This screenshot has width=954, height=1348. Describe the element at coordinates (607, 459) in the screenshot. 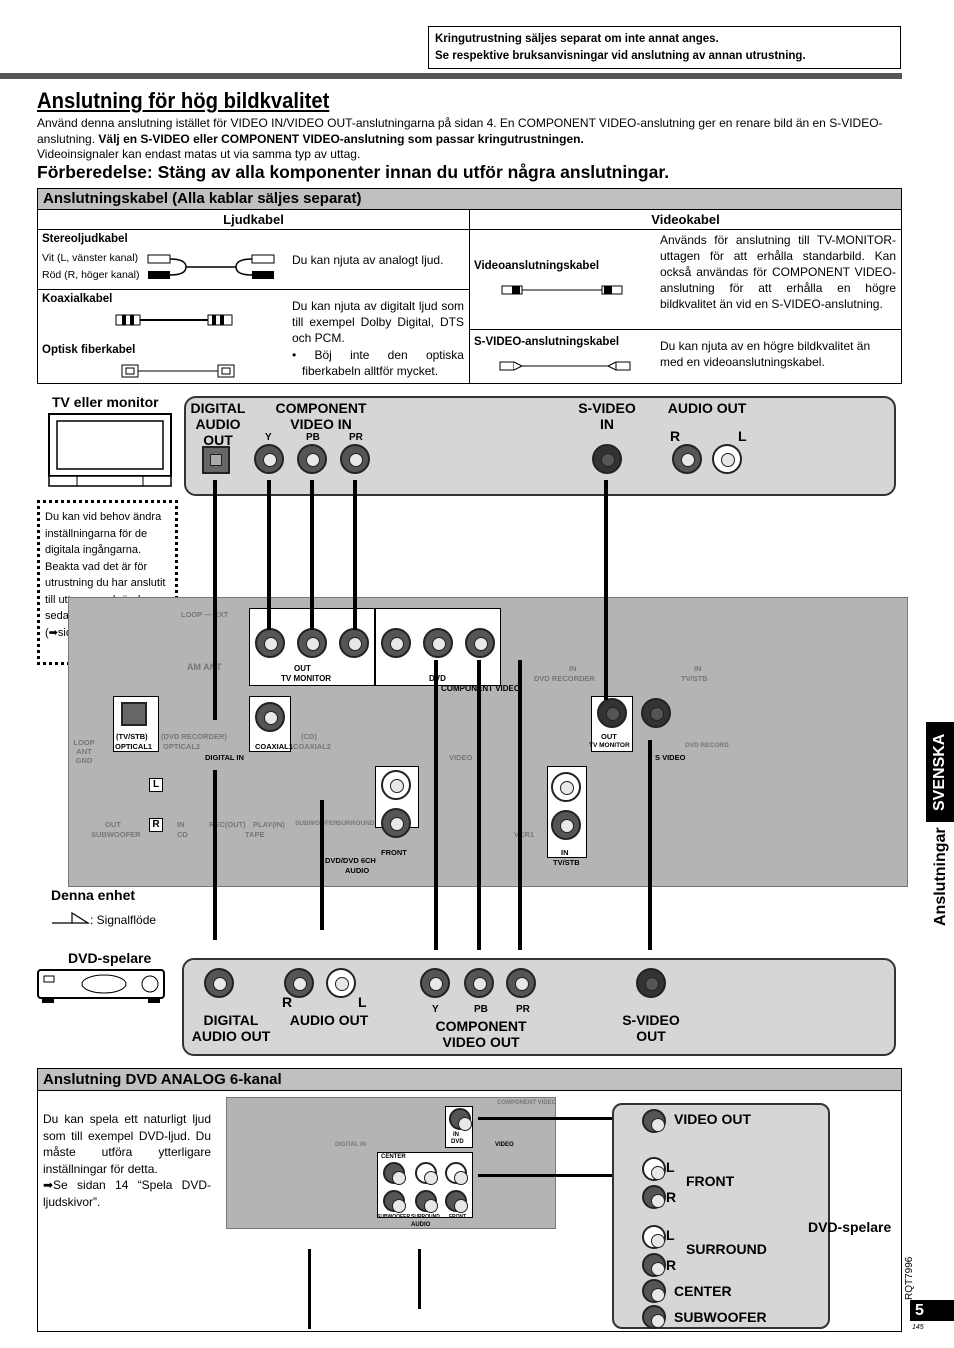

I see `tv-svideo-jack` at that location.